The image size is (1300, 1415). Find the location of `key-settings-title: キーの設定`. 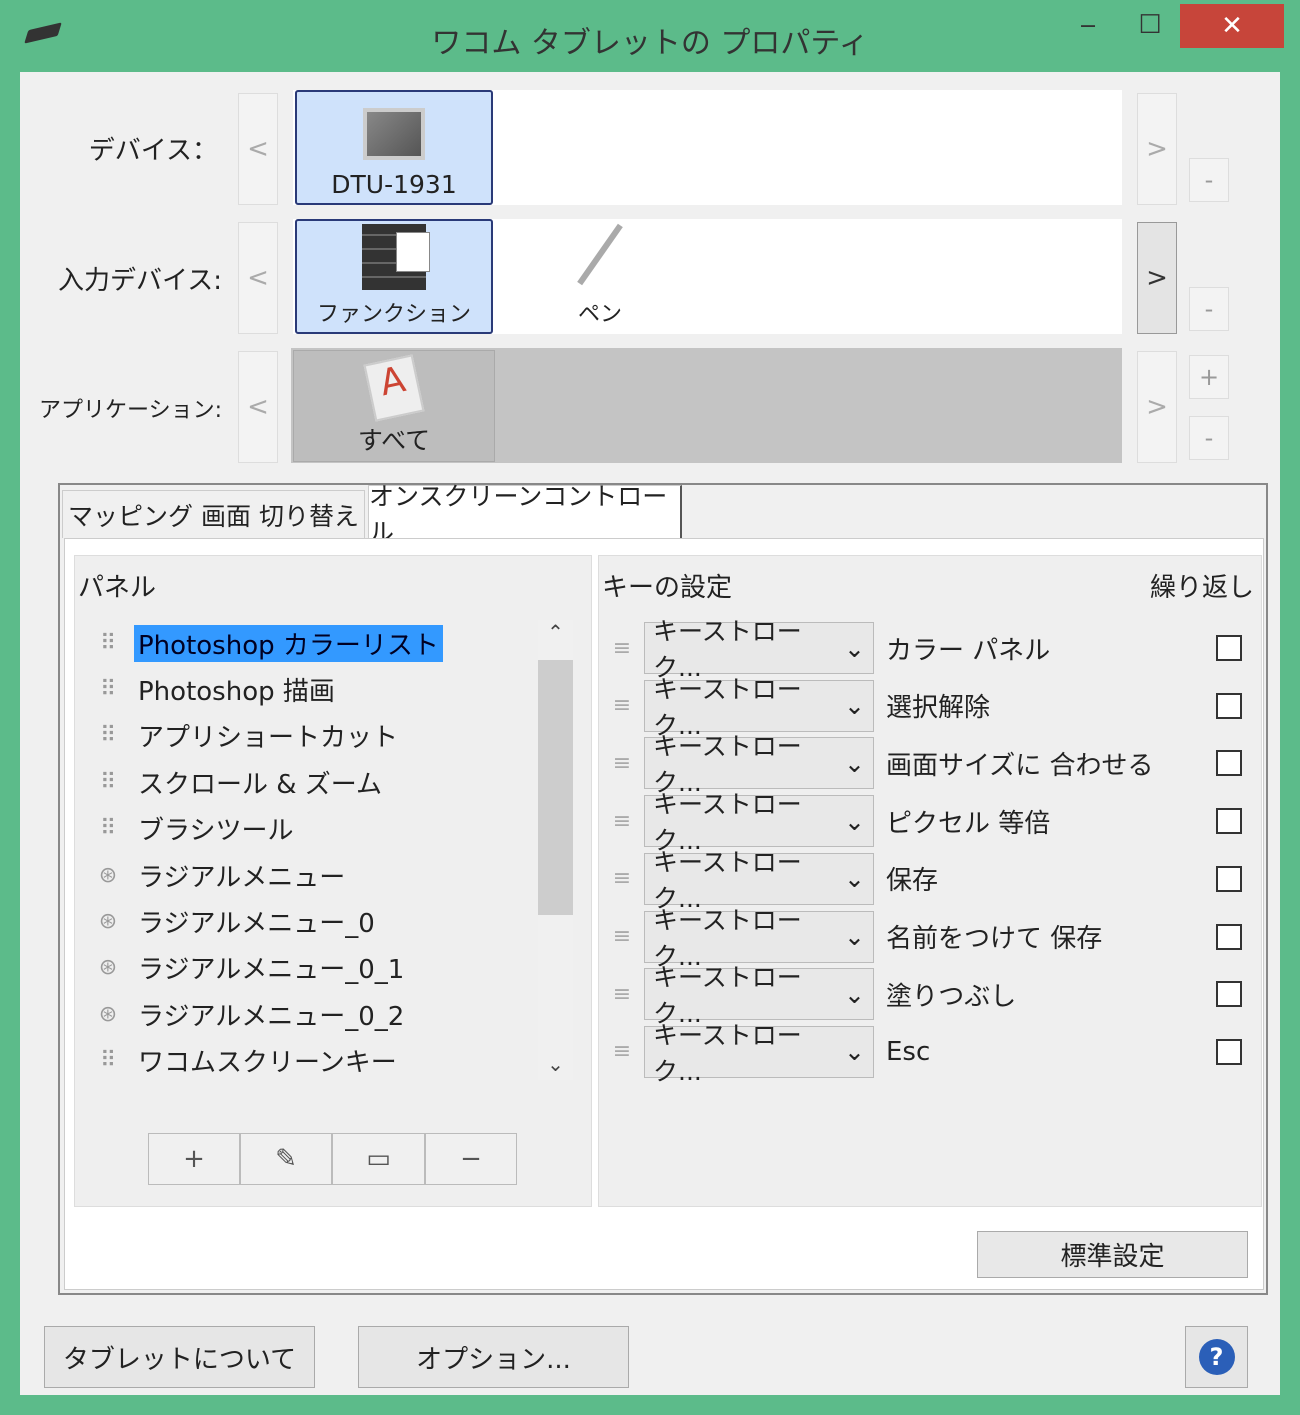

key-settings-title: キーの設定 is located at coordinates (667, 588).